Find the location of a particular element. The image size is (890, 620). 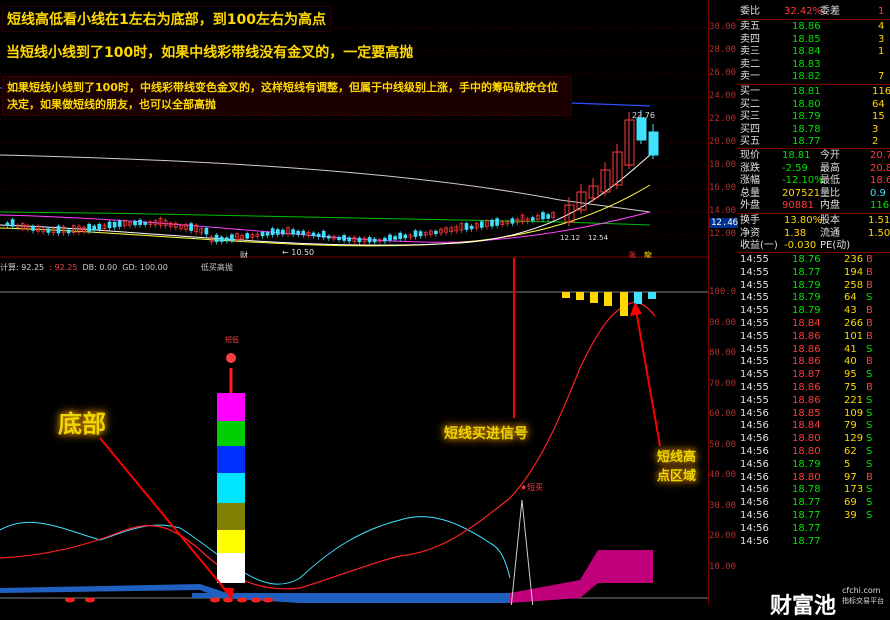

ind-header-calc: 计算: 92.25 is located at coordinates (22, 267).